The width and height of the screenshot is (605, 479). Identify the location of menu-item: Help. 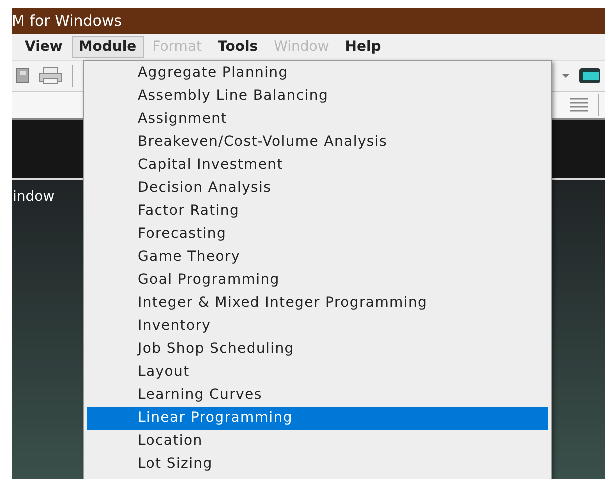
(363, 47).